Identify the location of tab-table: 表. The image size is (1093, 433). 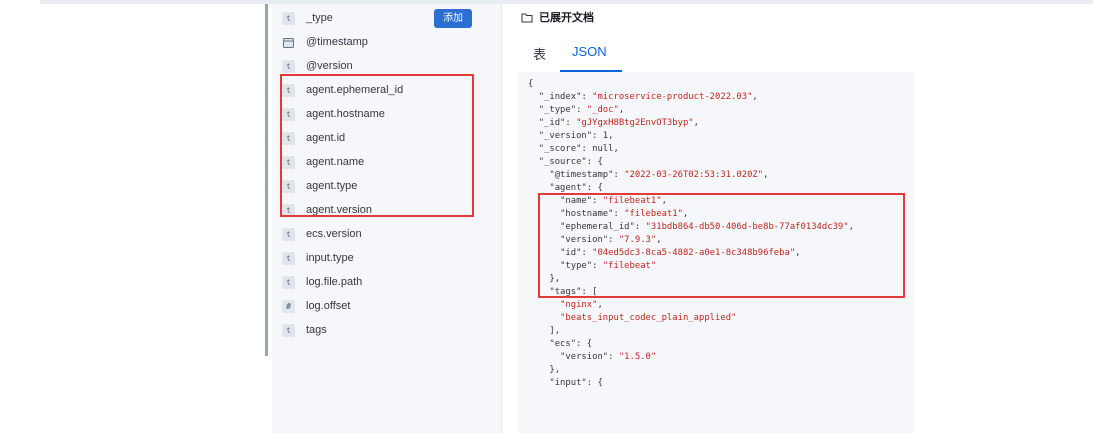
(539, 53).